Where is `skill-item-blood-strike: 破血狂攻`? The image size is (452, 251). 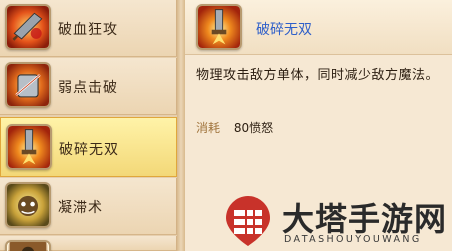 skill-item-blood-strike: 破血狂攻 is located at coordinates (88, 28).